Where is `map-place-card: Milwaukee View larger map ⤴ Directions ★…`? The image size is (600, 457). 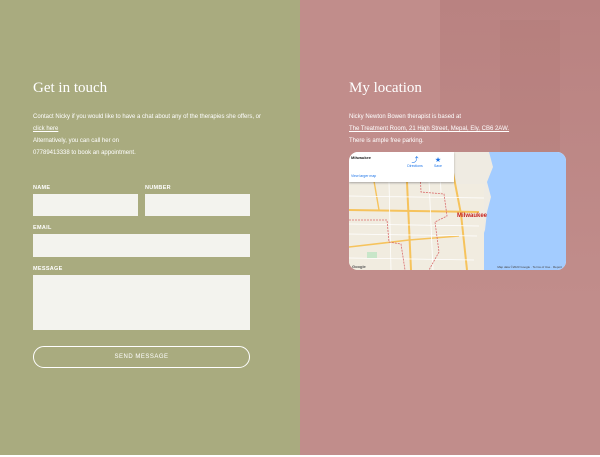
map-place-card: Milwaukee View larger map ⤴ Directions ★… is located at coordinates (401, 167).